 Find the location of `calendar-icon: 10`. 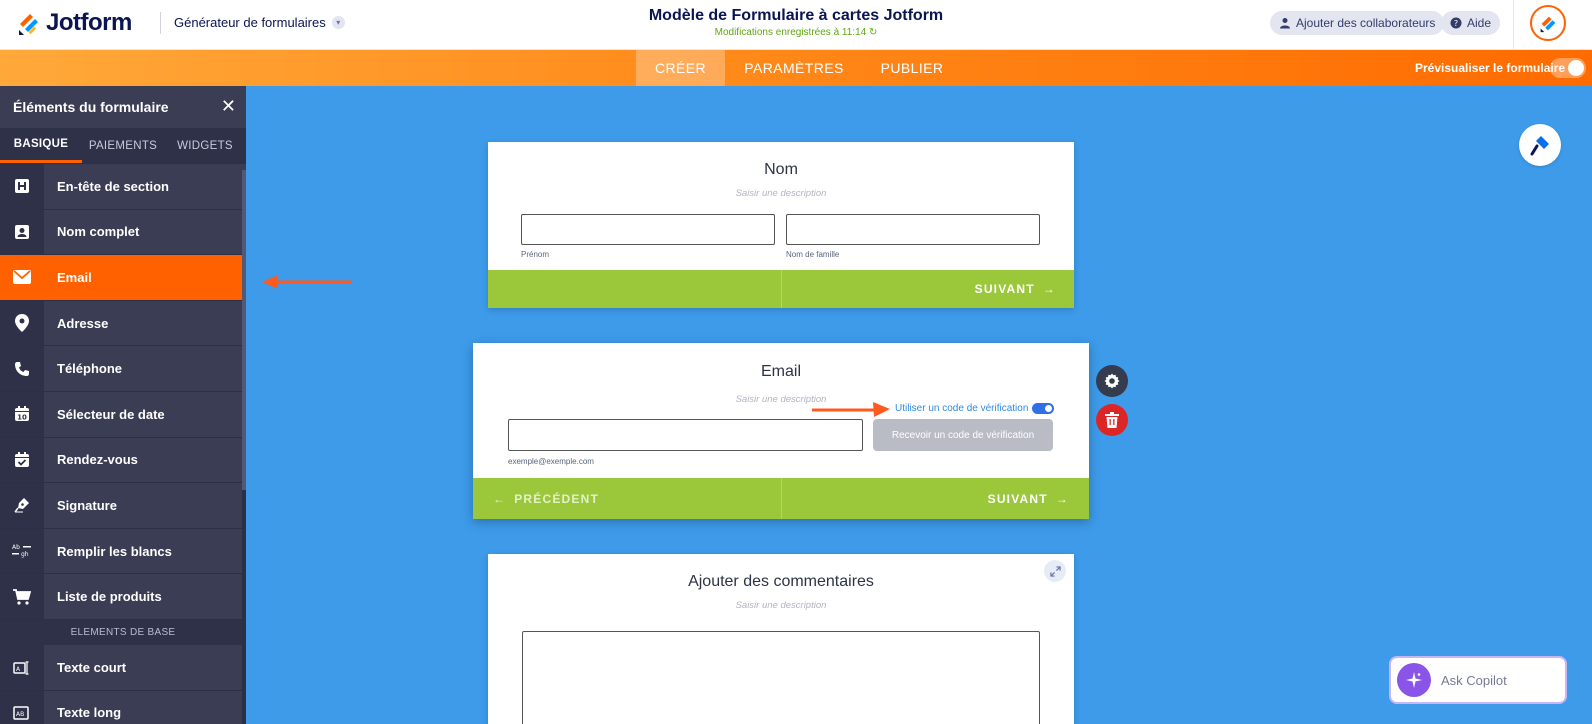

calendar-icon: 10 is located at coordinates (22, 414).